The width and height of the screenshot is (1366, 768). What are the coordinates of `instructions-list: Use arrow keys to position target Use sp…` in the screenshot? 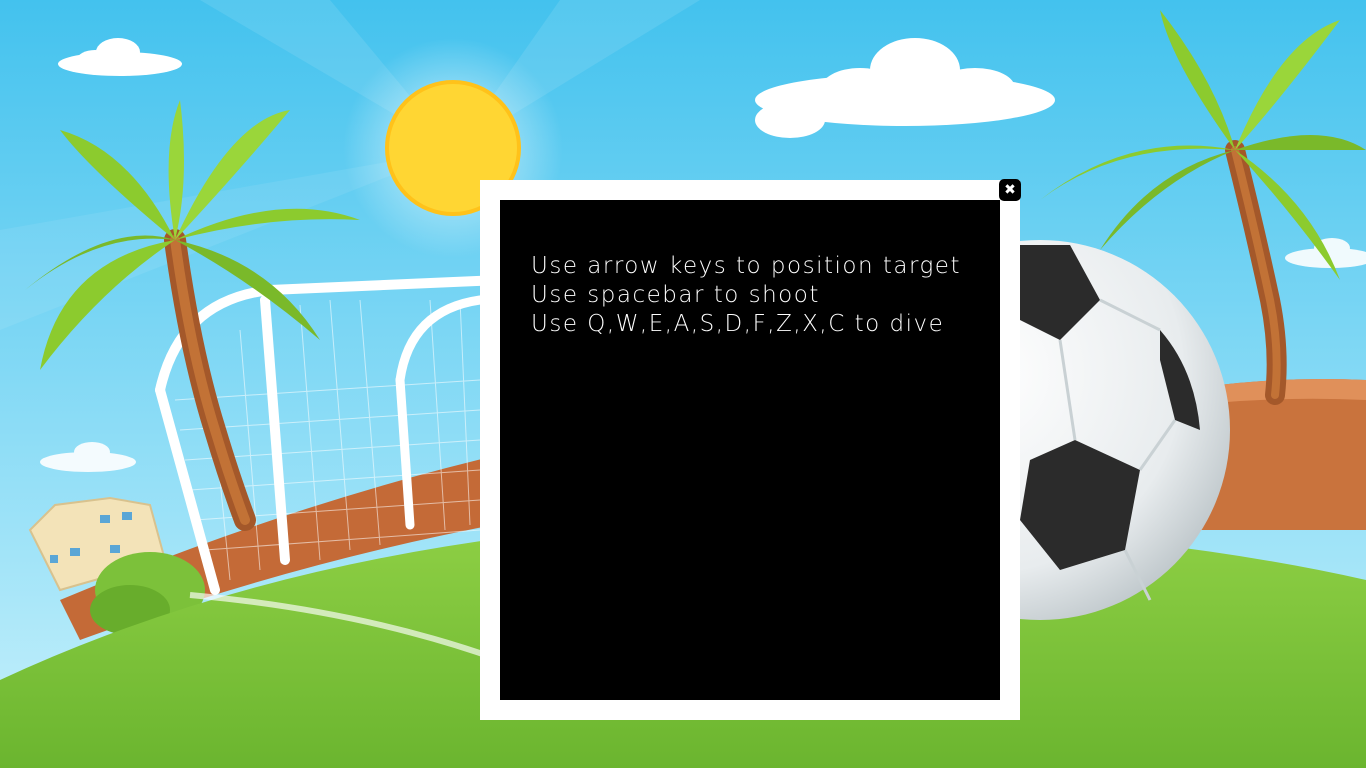 It's located at (746, 295).